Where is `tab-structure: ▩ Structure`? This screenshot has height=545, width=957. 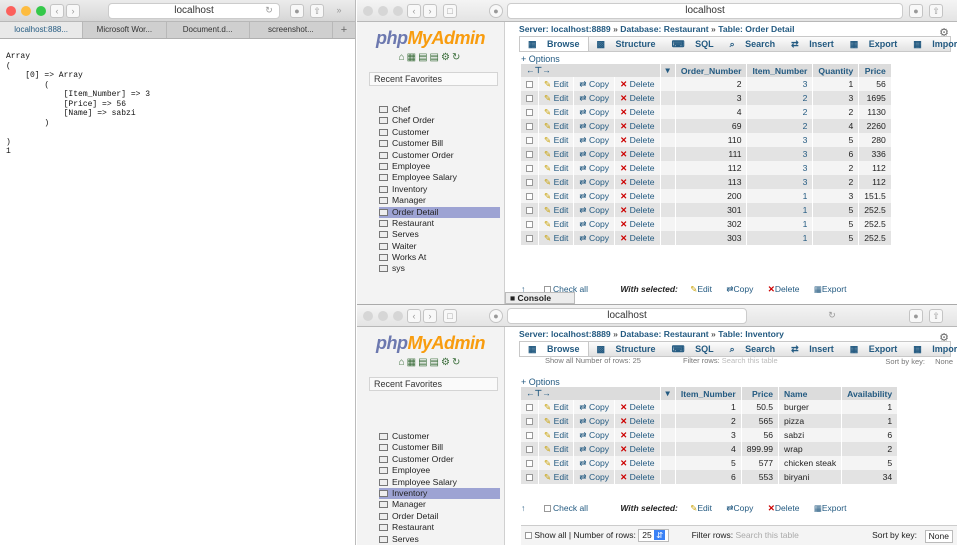
tab-structure: ▩ Structure is located at coordinates (626, 44).